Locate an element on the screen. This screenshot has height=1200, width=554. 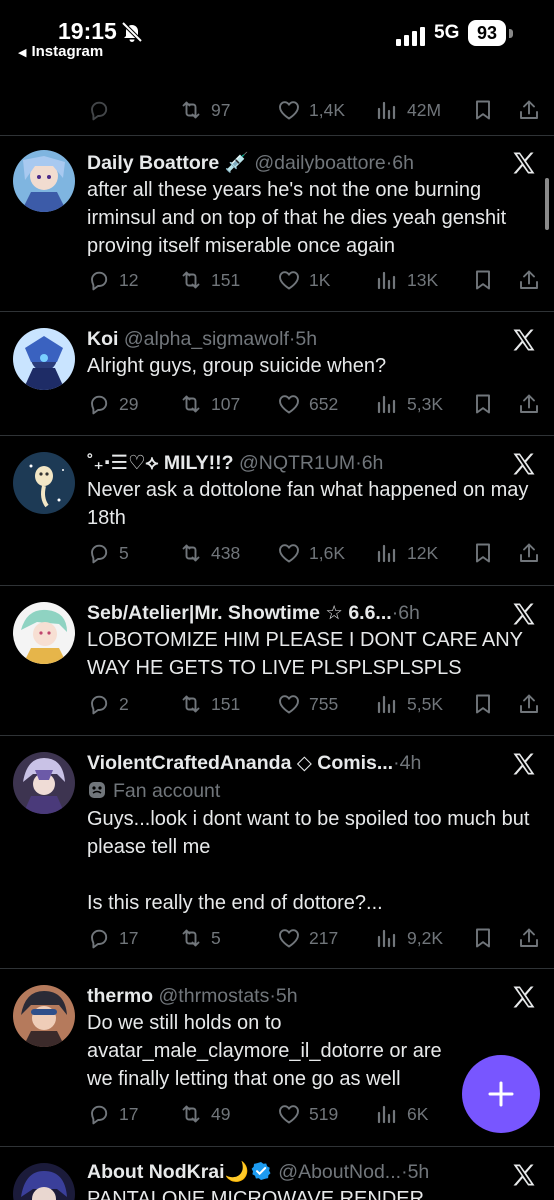
retweet-button: 49 is located at coordinates (204, 1114).